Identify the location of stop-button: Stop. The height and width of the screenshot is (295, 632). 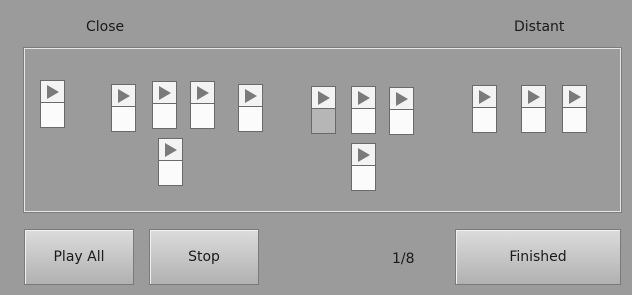
(204, 257).